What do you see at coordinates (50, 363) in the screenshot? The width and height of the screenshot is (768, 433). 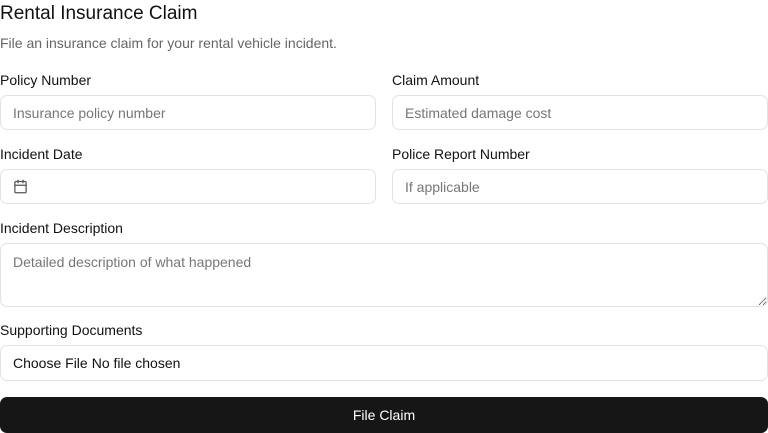 I see `choose-file-button: Choose File` at bounding box center [50, 363].